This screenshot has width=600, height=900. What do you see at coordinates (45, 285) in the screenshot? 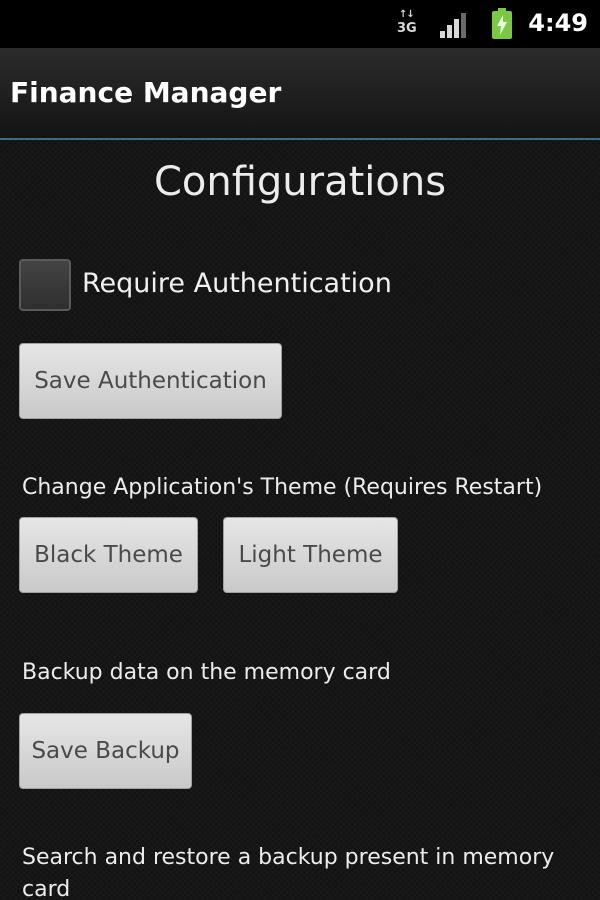
I see `require-authentication-checkbox` at bounding box center [45, 285].